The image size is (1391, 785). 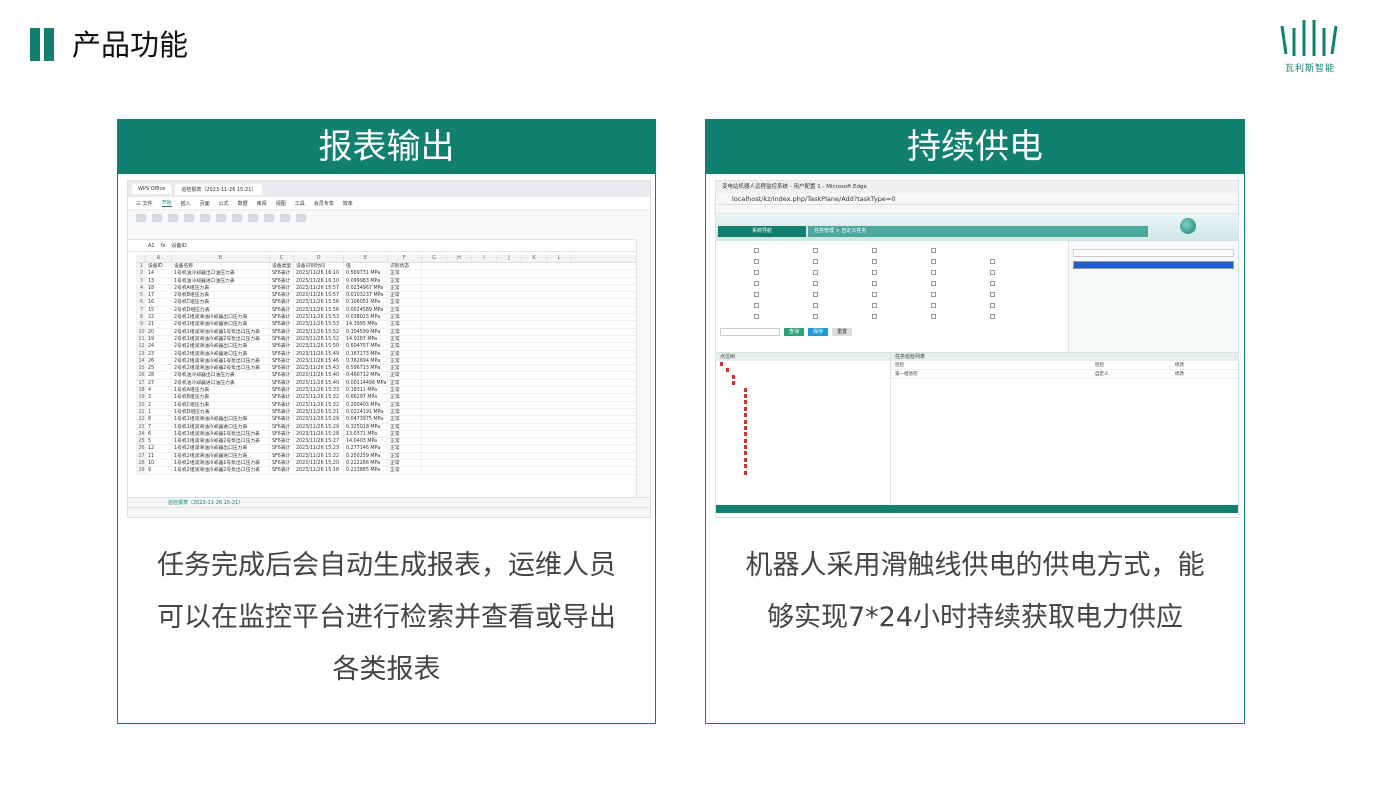 What do you see at coordinates (221, 280) in the screenshot?
I see `table-cell: 1号机油冷却器进口油压力表` at bounding box center [221, 280].